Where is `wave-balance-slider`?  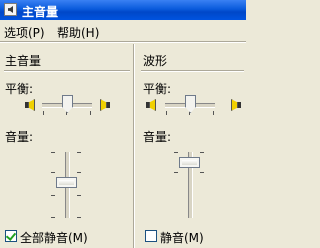 wave-balance-slider is located at coordinates (190, 104).